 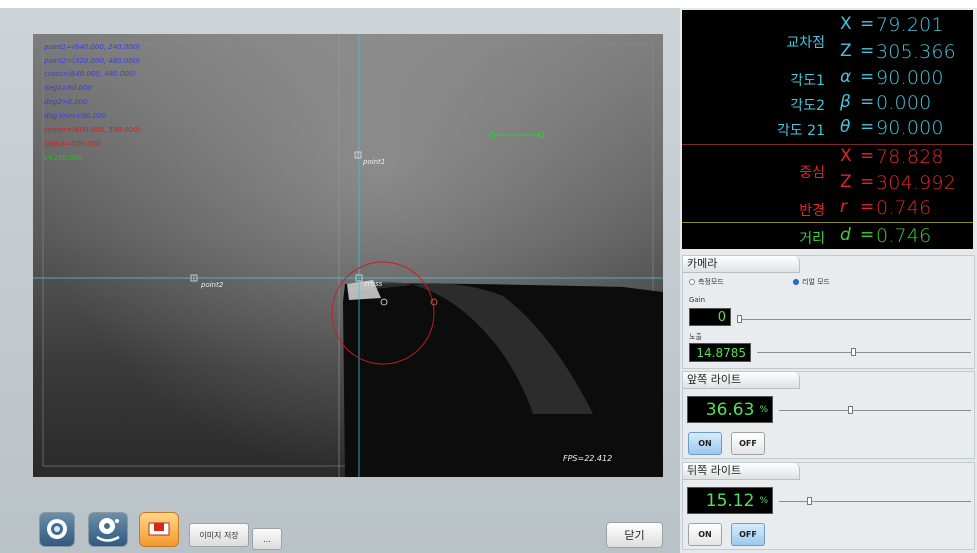 I want to click on fps-readout: FPS=22.412, so click(x=588, y=458).